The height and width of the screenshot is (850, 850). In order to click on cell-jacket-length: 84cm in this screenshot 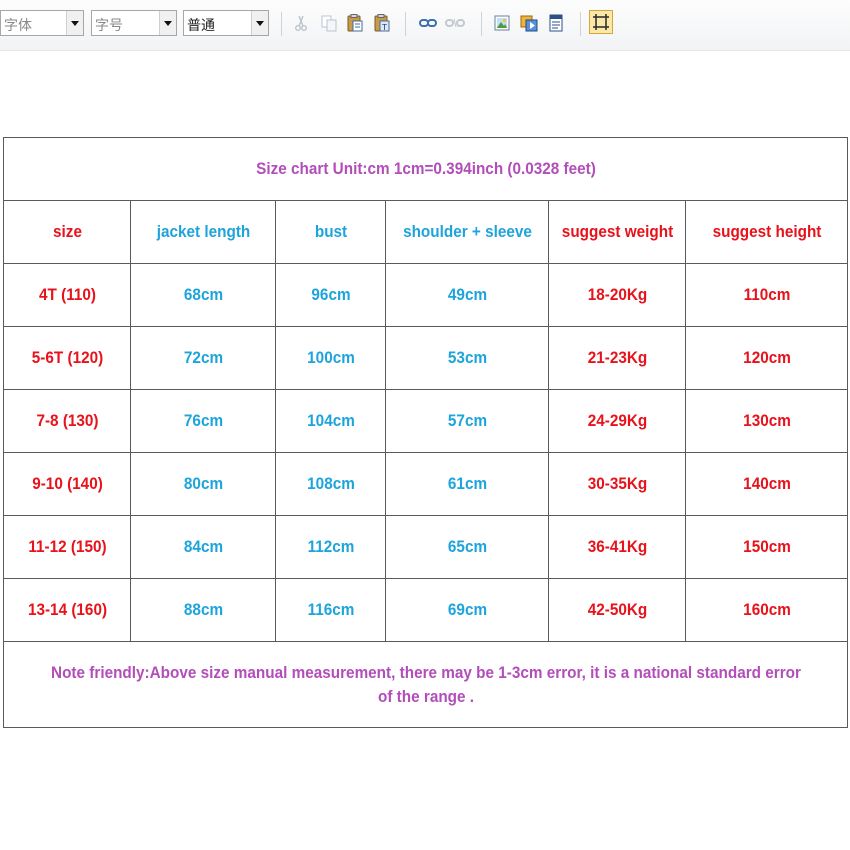, I will do `click(203, 547)`.